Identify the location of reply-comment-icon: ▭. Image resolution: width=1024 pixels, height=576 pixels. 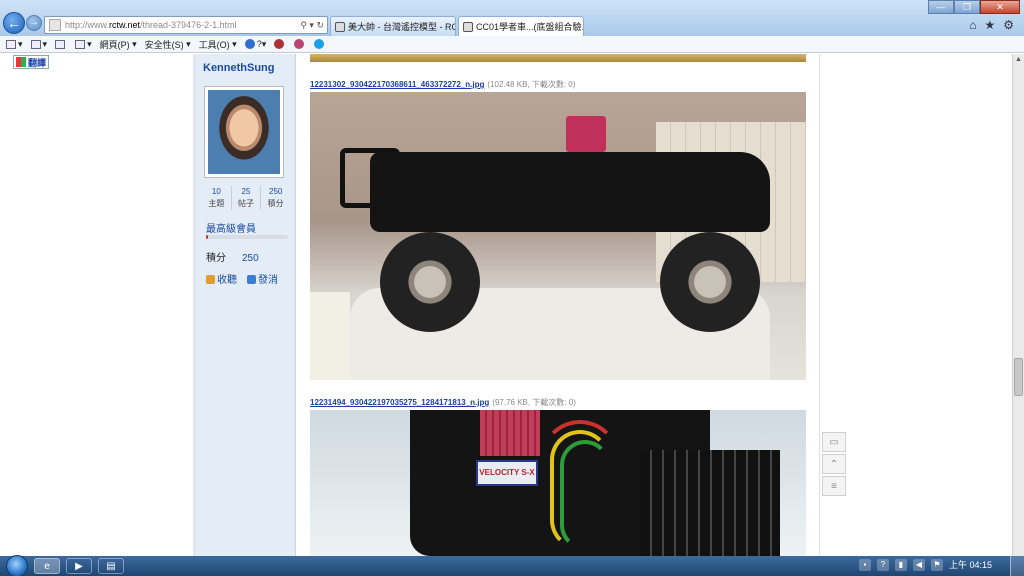
(834, 442).